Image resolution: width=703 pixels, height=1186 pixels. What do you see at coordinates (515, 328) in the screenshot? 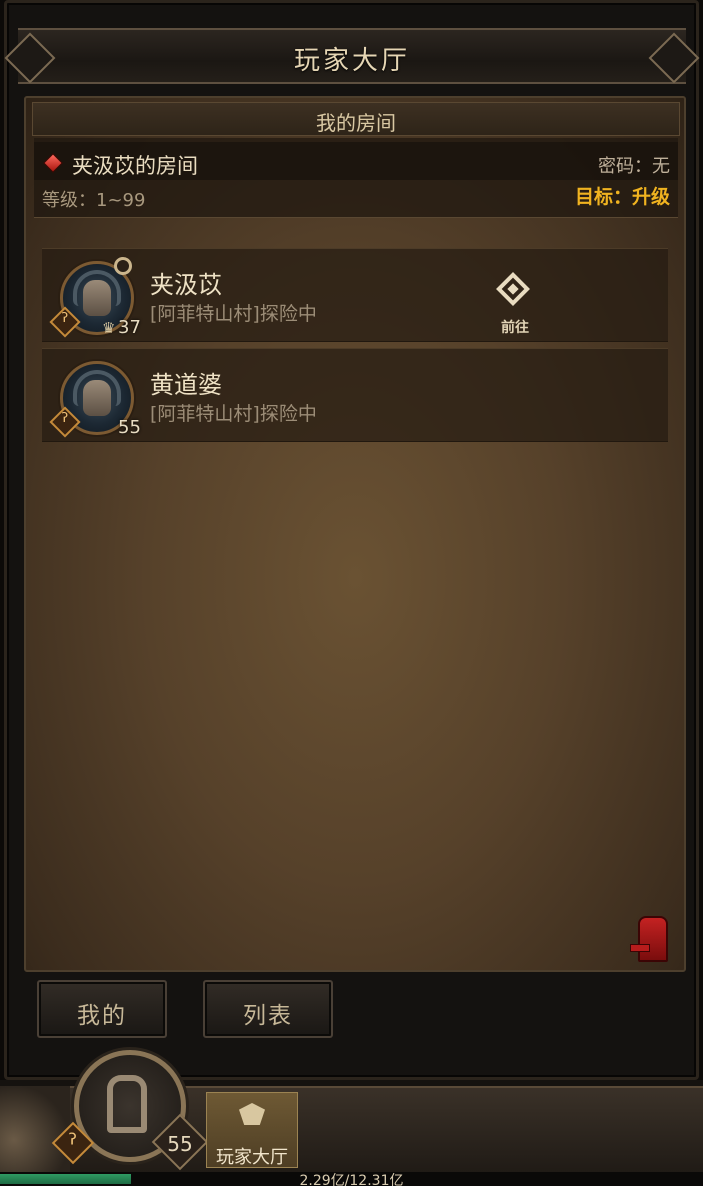
I see `goto-label: 前往` at bounding box center [515, 328].